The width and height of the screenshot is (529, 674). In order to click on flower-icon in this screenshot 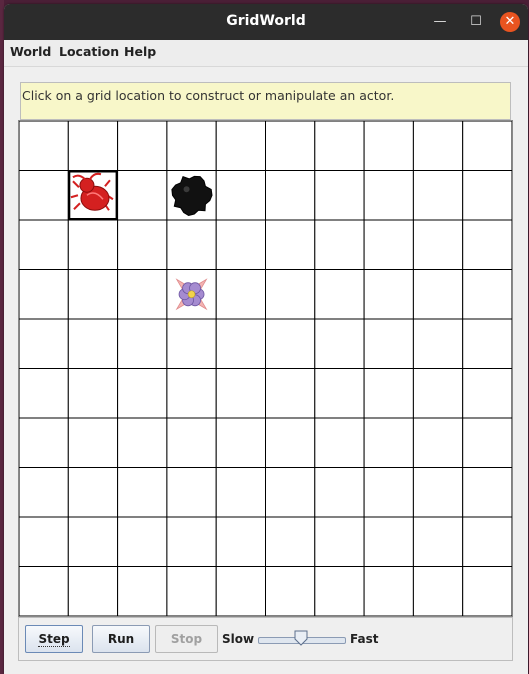, I will do `click(191, 294)`.